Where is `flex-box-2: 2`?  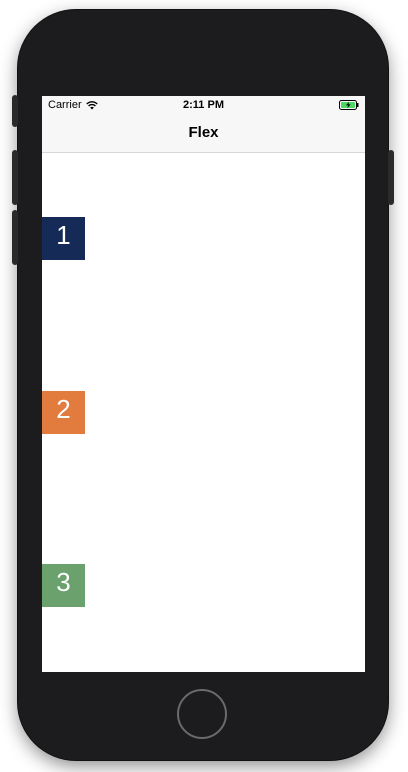
flex-box-2: 2 is located at coordinates (63, 412).